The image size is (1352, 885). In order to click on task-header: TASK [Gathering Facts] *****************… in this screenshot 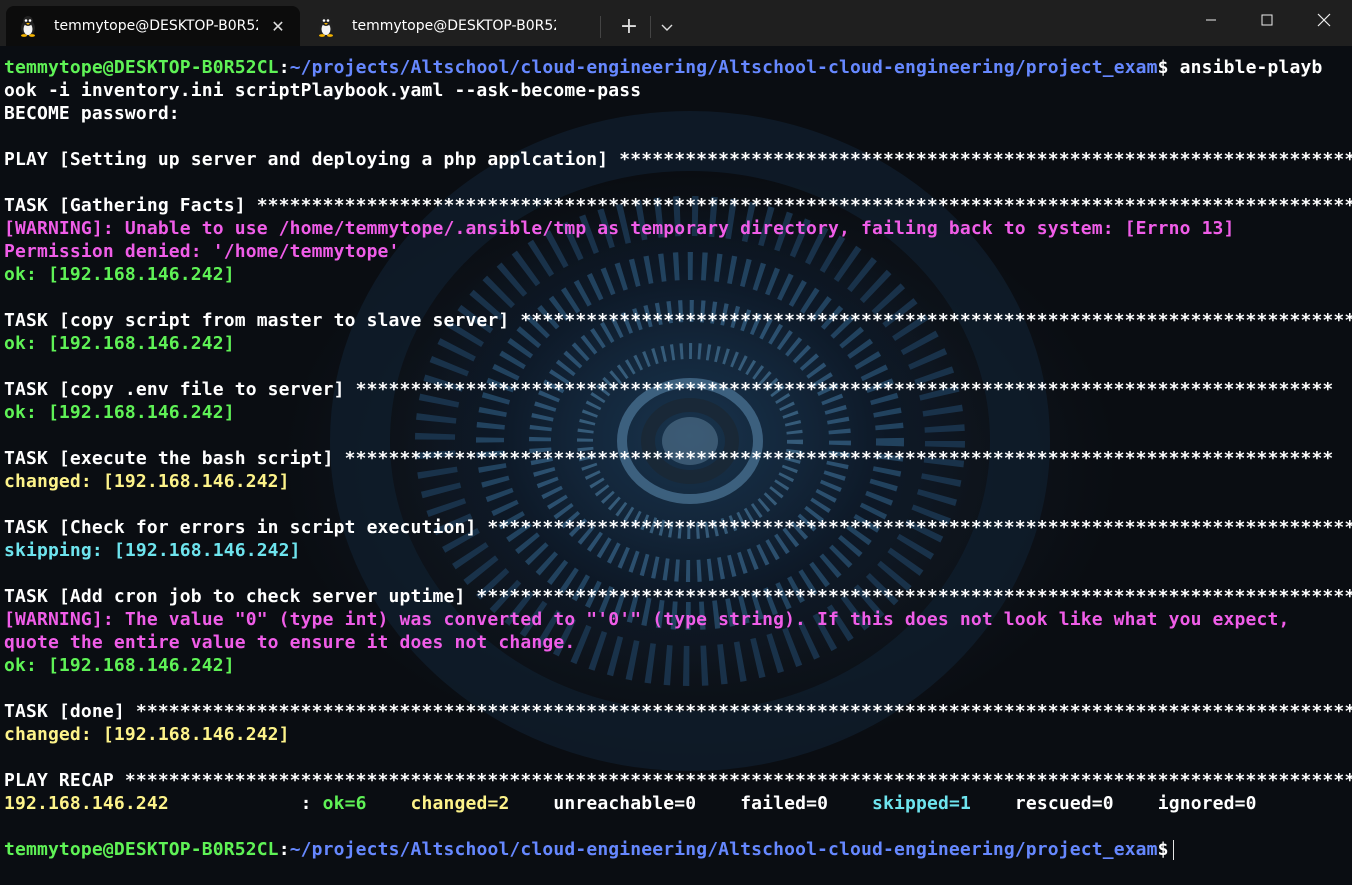, I will do `click(678, 205)`.